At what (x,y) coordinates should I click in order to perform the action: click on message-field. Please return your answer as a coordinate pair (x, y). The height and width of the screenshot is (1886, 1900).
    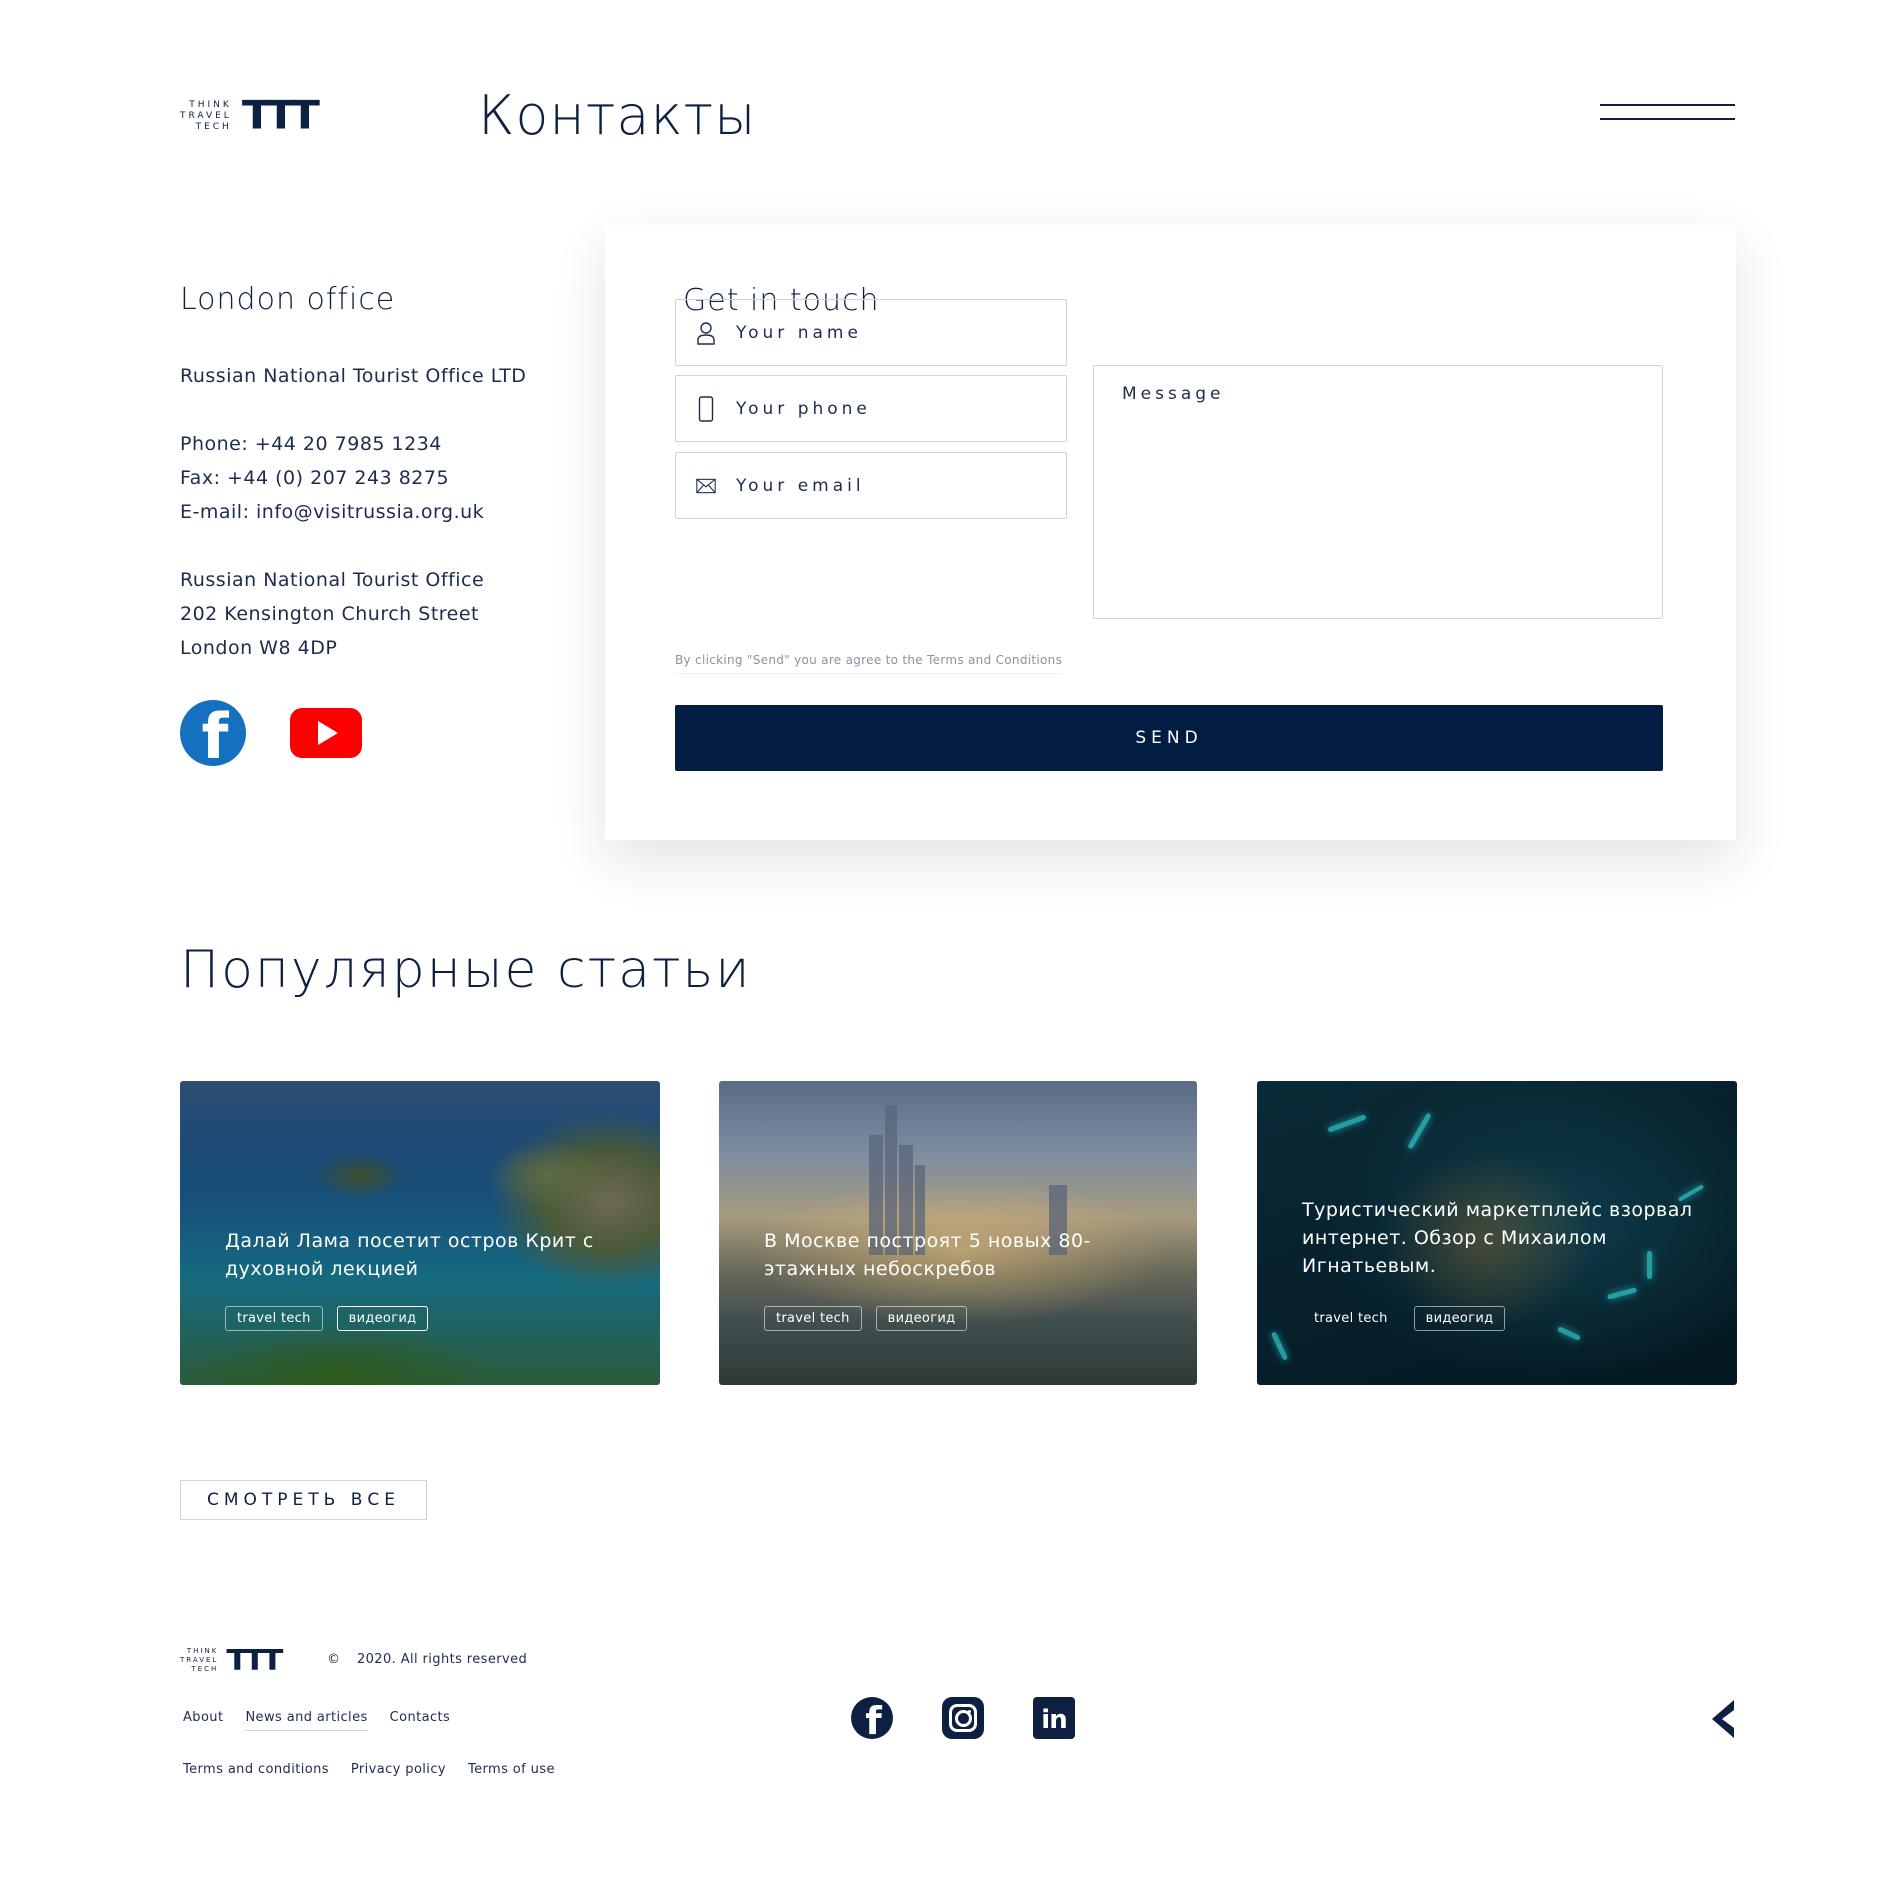
    Looking at the image, I should click on (1378, 492).